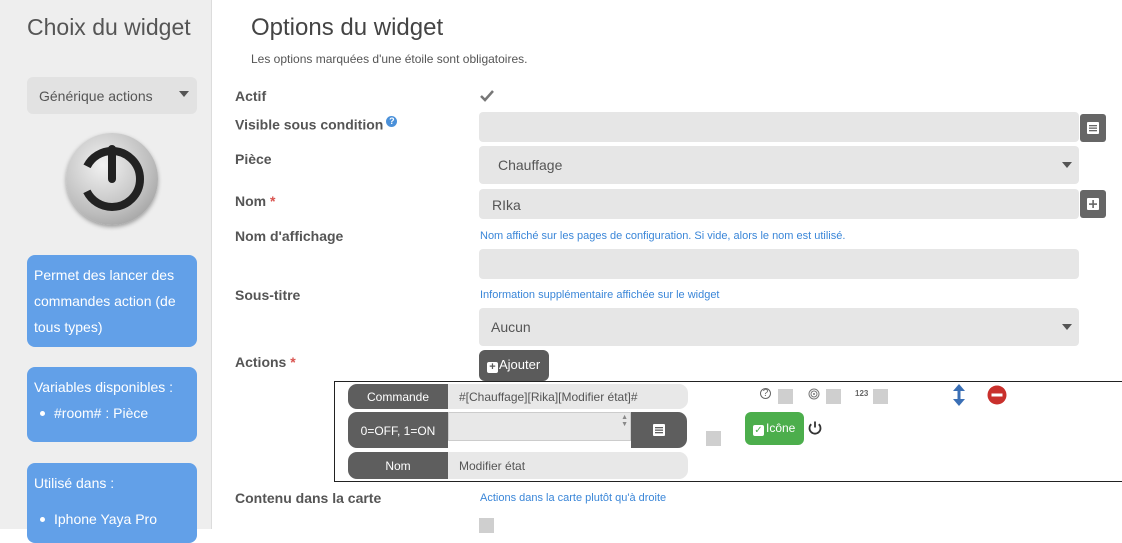  What do you see at coordinates (112, 413) in the screenshot?
I see `variable-item: #room# : Pièce` at bounding box center [112, 413].